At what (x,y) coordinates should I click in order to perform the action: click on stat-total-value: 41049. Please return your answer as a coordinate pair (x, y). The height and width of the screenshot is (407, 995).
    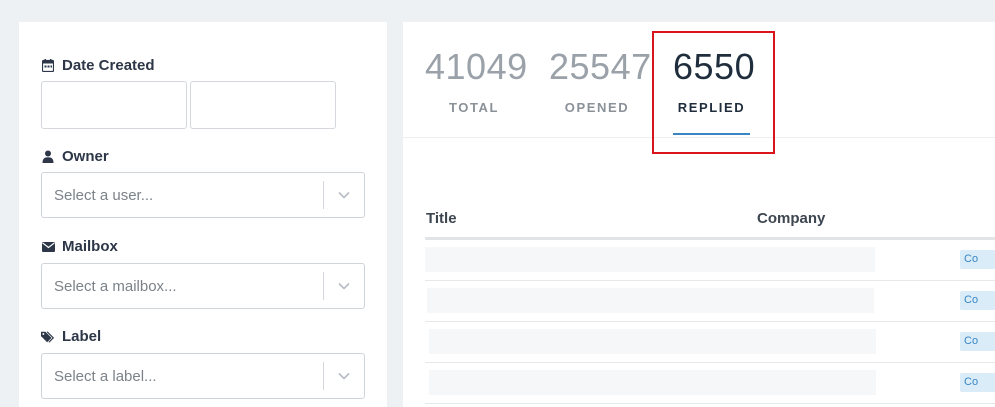
    Looking at the image, I should click on (476, 66).